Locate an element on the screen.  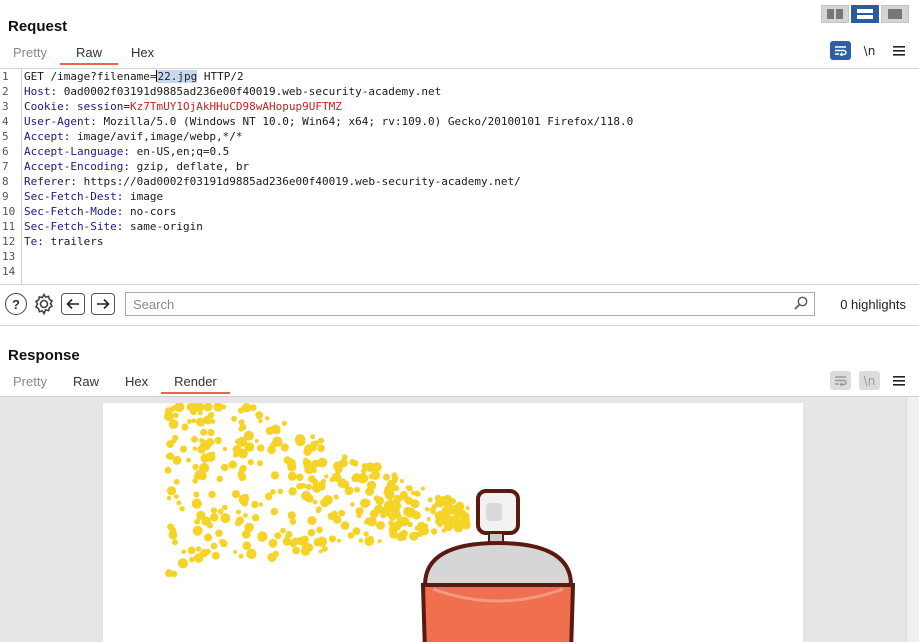
header-name: Host: is located at coordinates (44, 91).